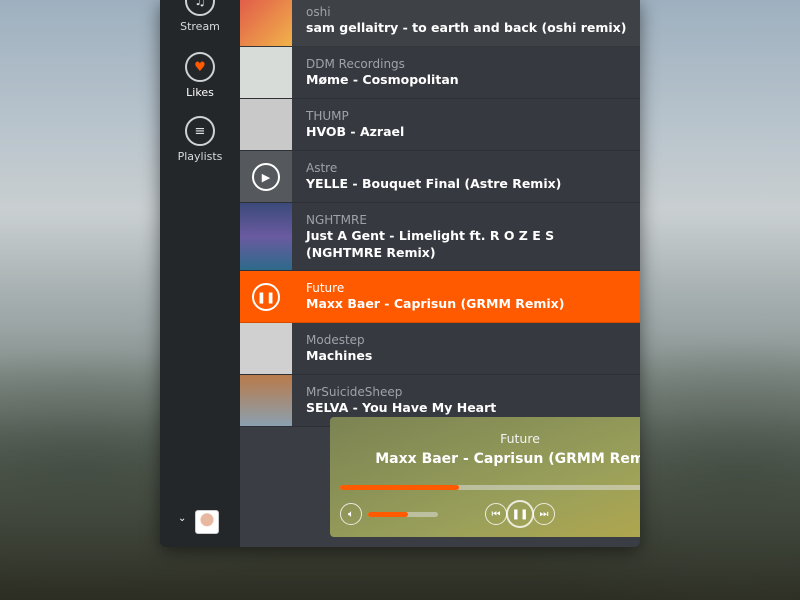 Image resolution: width=800 pixels, height=600 pixels. What do you see at coordinates (355, 131) in the screenshot?
I see `track-title: HVOB - Azrael` at bounding box center [355, 131].